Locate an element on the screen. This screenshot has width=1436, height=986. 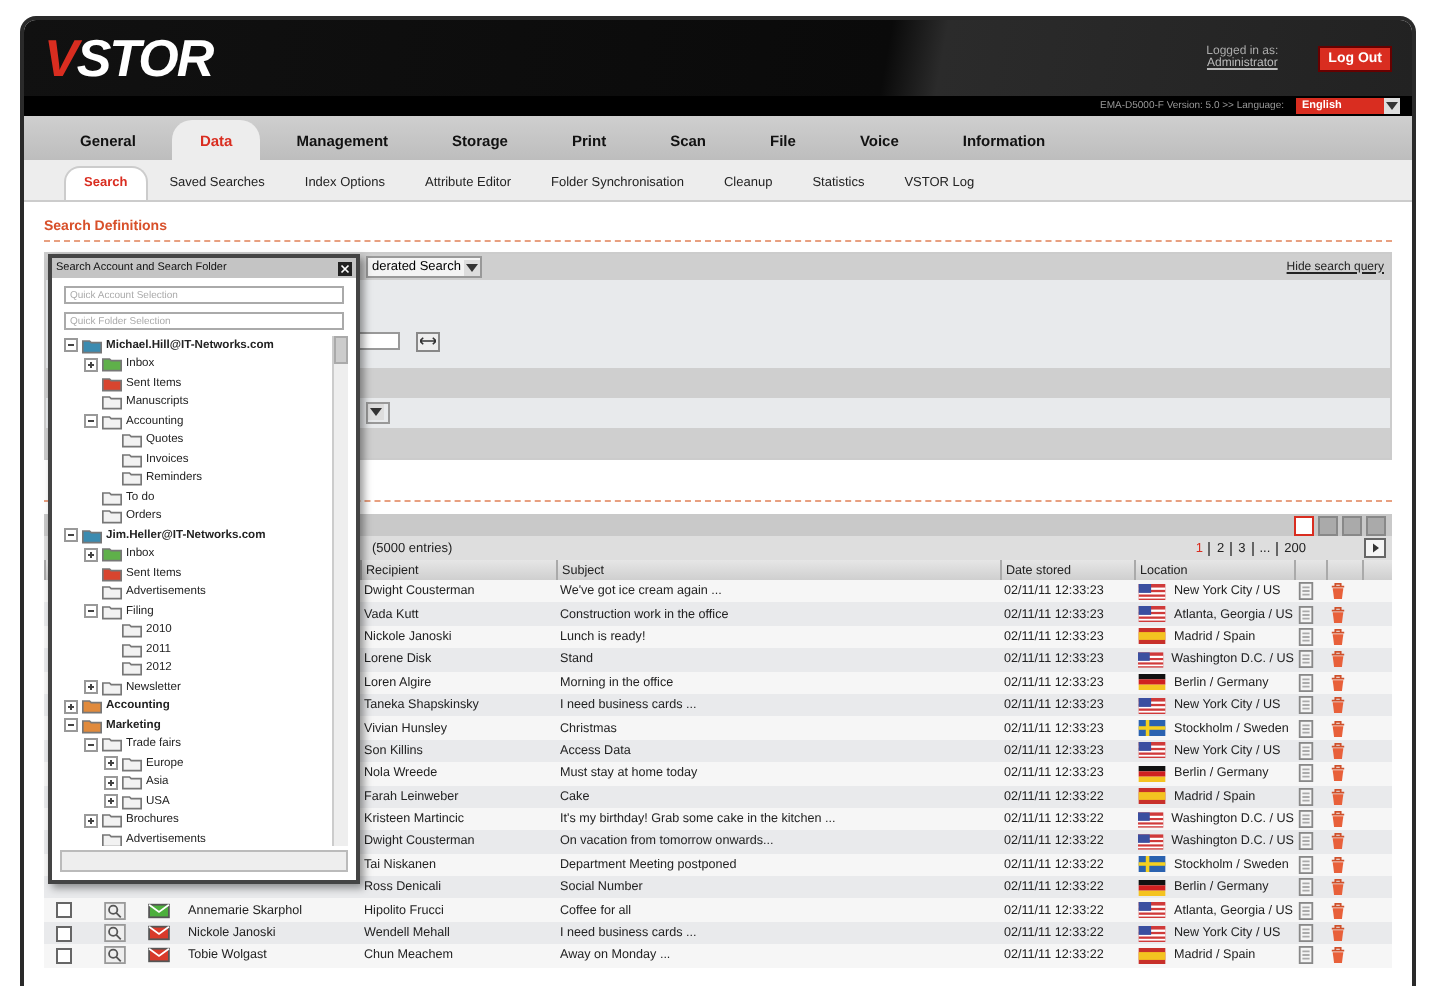
logo: VSTOR is located at coordinates (128, 58).